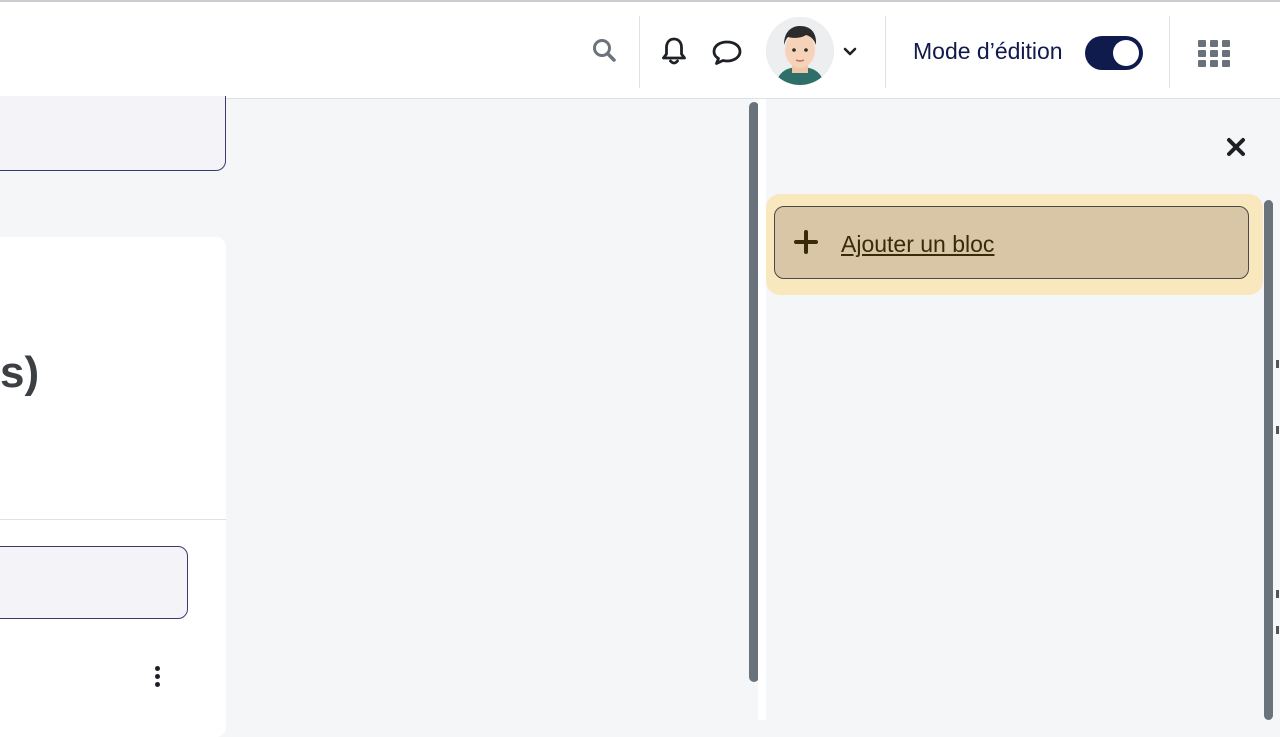 The height and width of the screenshot is (737, 1280). I want to click on more-actions-icon, so click(157, 676).